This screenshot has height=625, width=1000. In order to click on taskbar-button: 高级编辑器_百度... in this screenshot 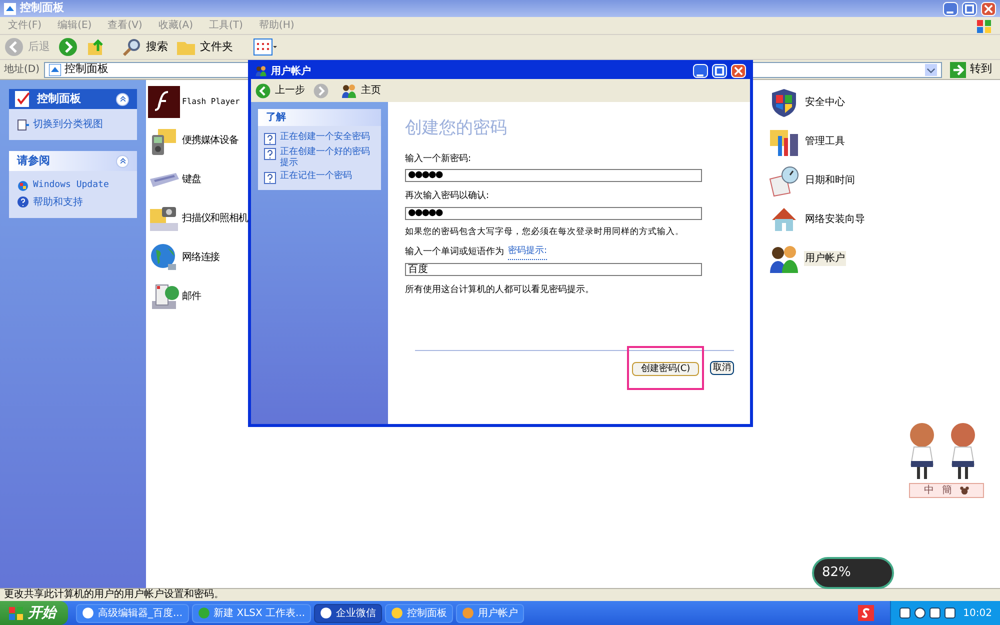, I will do `click(132, 613)`.